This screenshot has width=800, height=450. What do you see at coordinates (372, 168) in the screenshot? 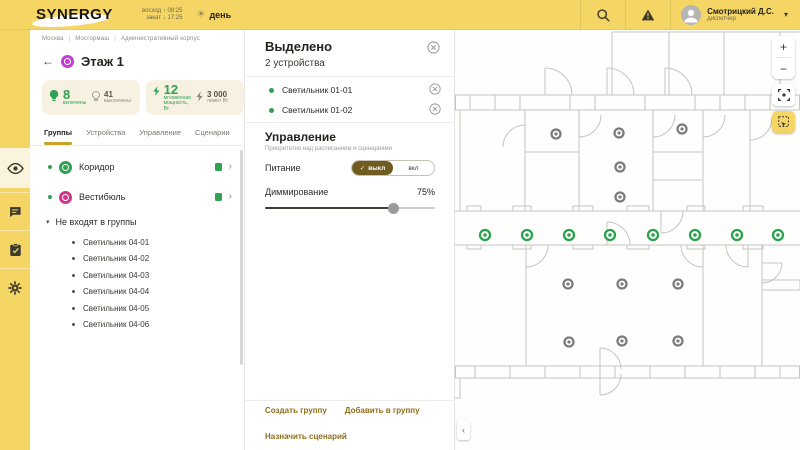
I see `power-off-button: ✓ выкл` at bounding box center [372, 168].